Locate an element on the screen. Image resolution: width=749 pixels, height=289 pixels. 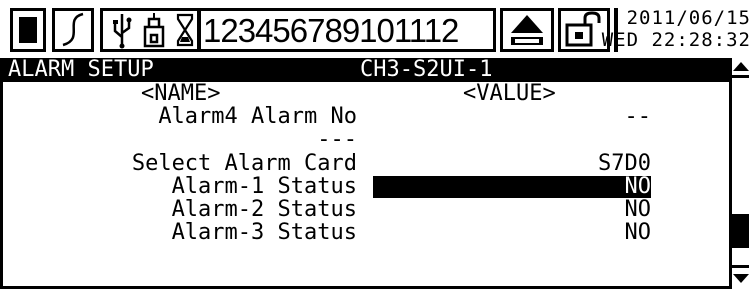
setting-value: S7D0 is located at coordinates (624, 164).